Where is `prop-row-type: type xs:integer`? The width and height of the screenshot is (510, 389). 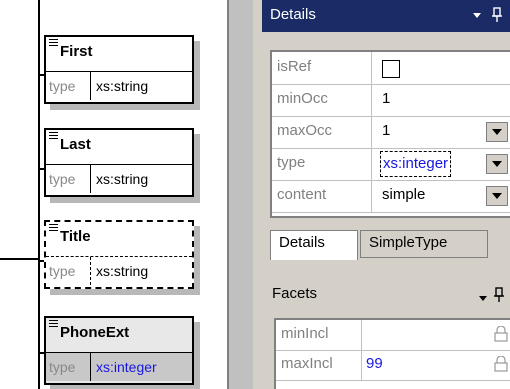 prop-row-type: type xs:integer is located at coordinates (391, 164).